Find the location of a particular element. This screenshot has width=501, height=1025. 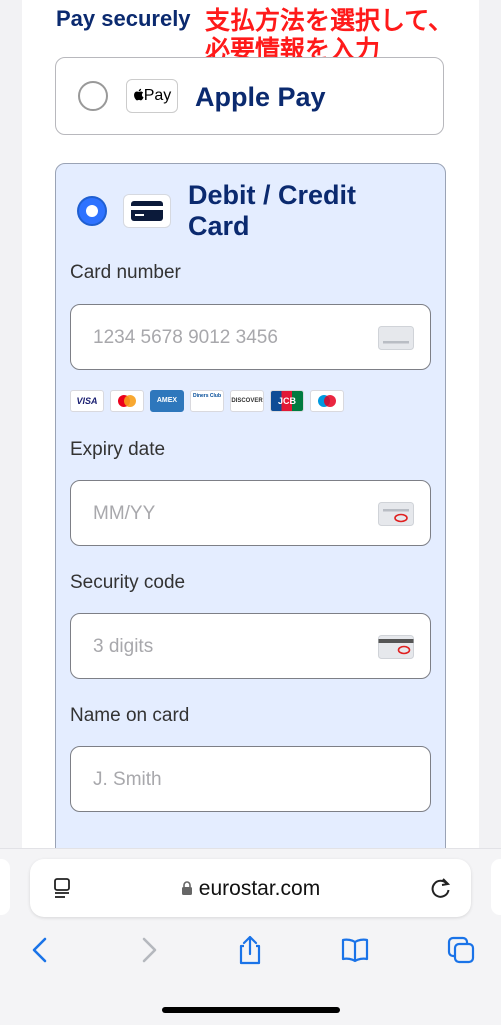

mastercard-icon is located at coordinates (127, 401).